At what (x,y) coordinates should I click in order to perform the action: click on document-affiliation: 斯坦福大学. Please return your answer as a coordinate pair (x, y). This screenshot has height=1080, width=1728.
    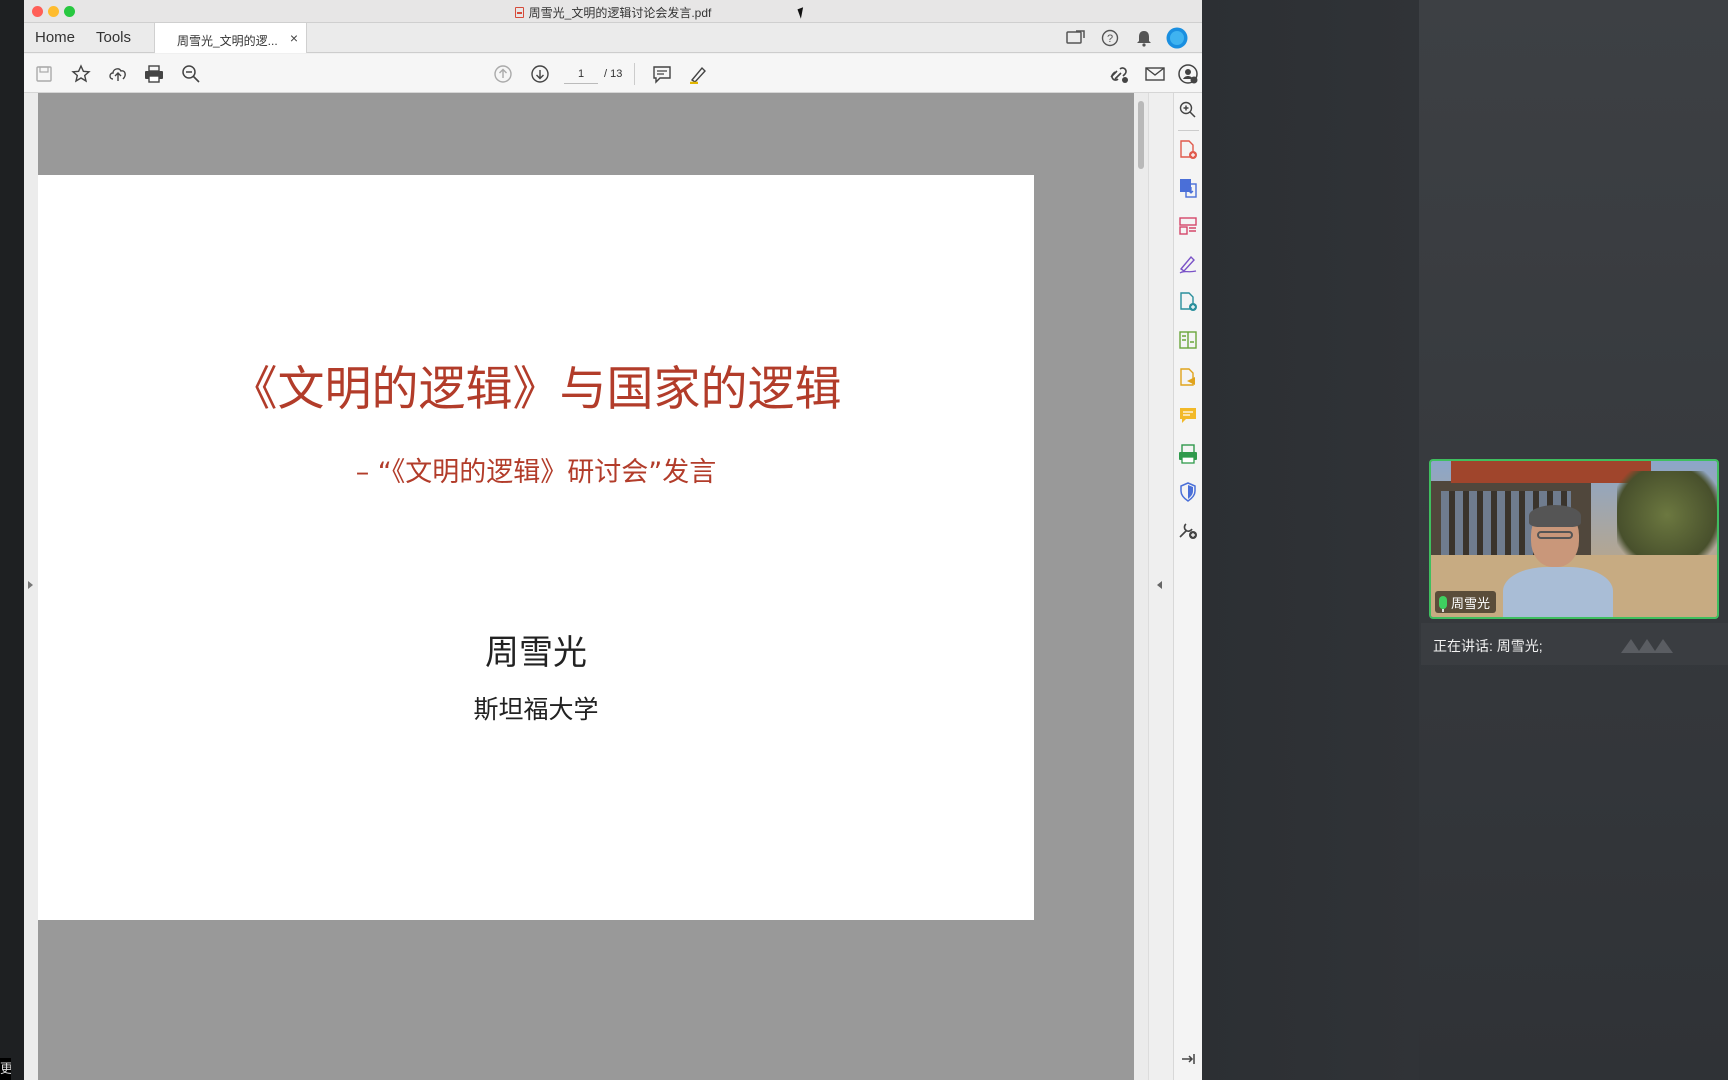
    Looking at the image, I should click on (536, 709).